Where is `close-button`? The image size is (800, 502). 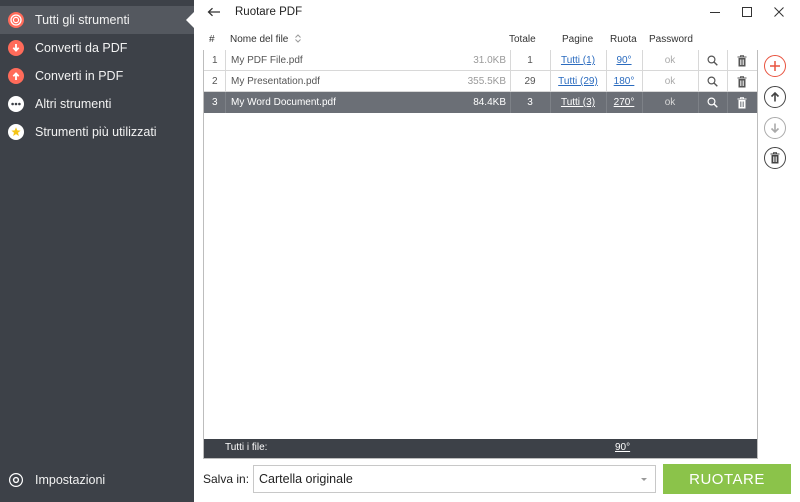
close-button is located at coordinates (779, 12).